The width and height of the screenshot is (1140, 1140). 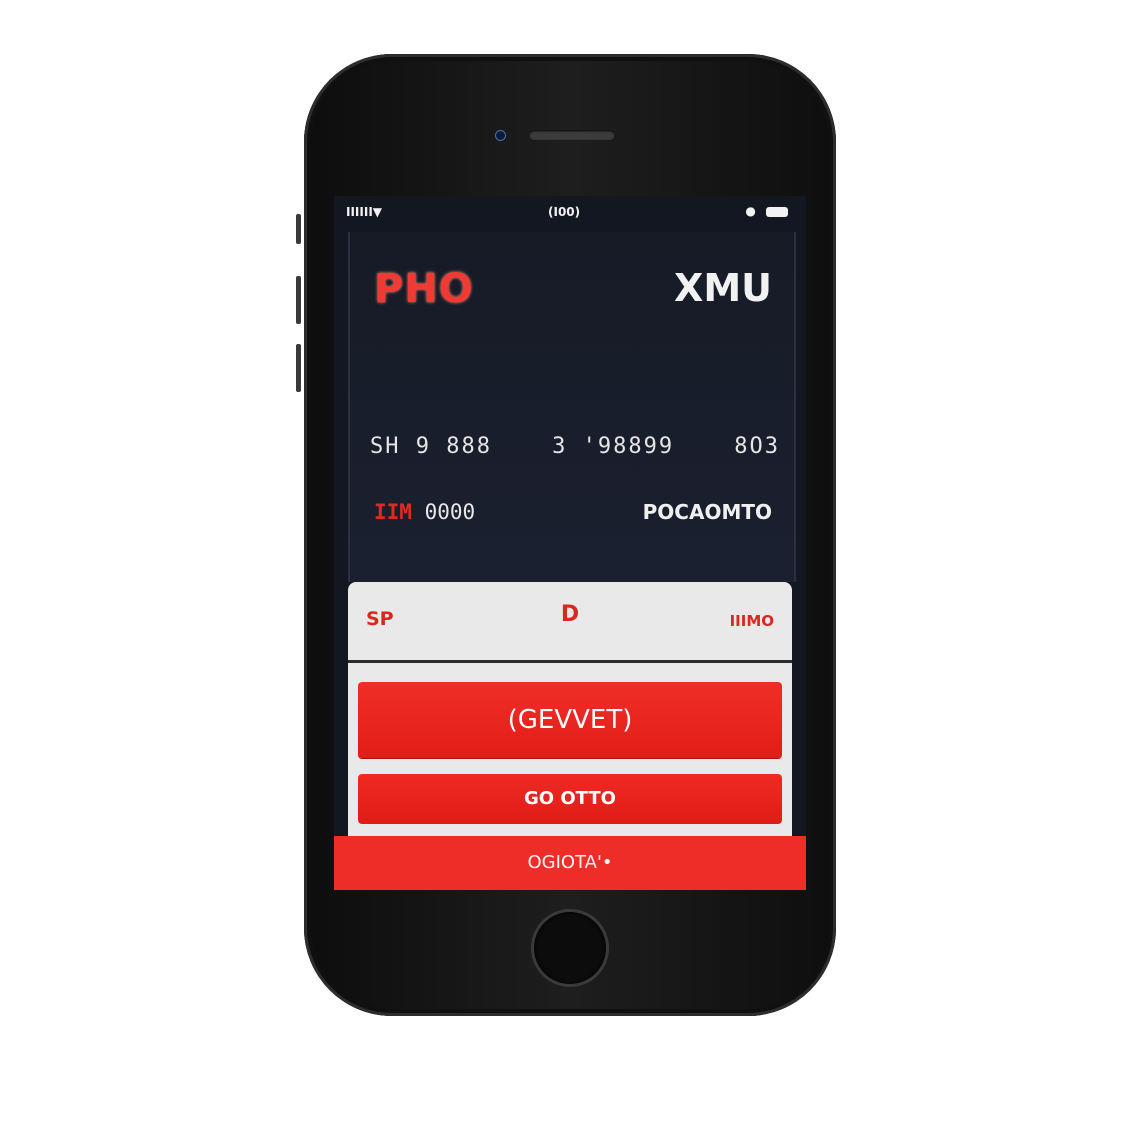 What do you see at coordinates (424, 289) in the screenshot?
I see `card-brand: PHO` at bounding box center [424, 289].